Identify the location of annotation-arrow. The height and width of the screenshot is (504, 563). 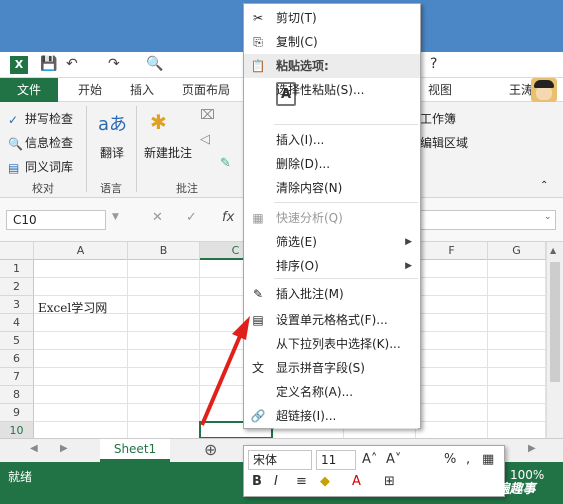
(225, 371).